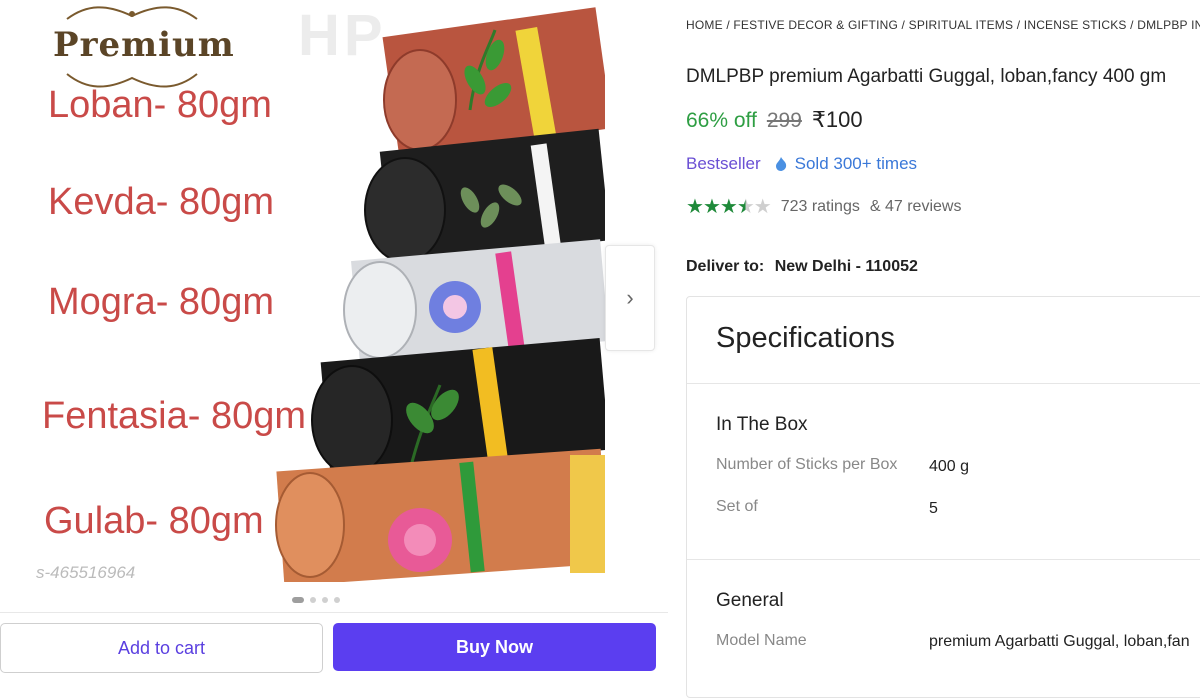 The image size is (1200, 698). Describe the element at coordinates (144, 45) in the screenshot. I see `brand-badge: Premium` at that location.